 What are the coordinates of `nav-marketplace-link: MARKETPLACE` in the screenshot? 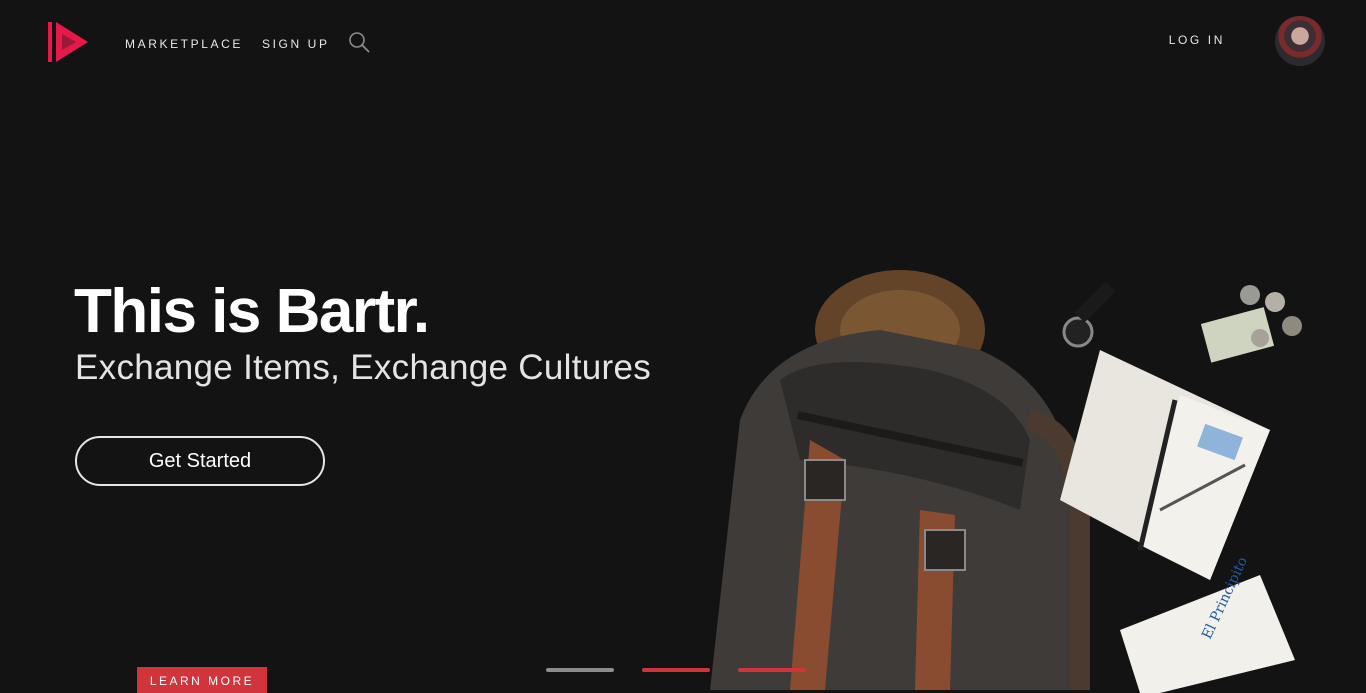 It's located at (184, 44).